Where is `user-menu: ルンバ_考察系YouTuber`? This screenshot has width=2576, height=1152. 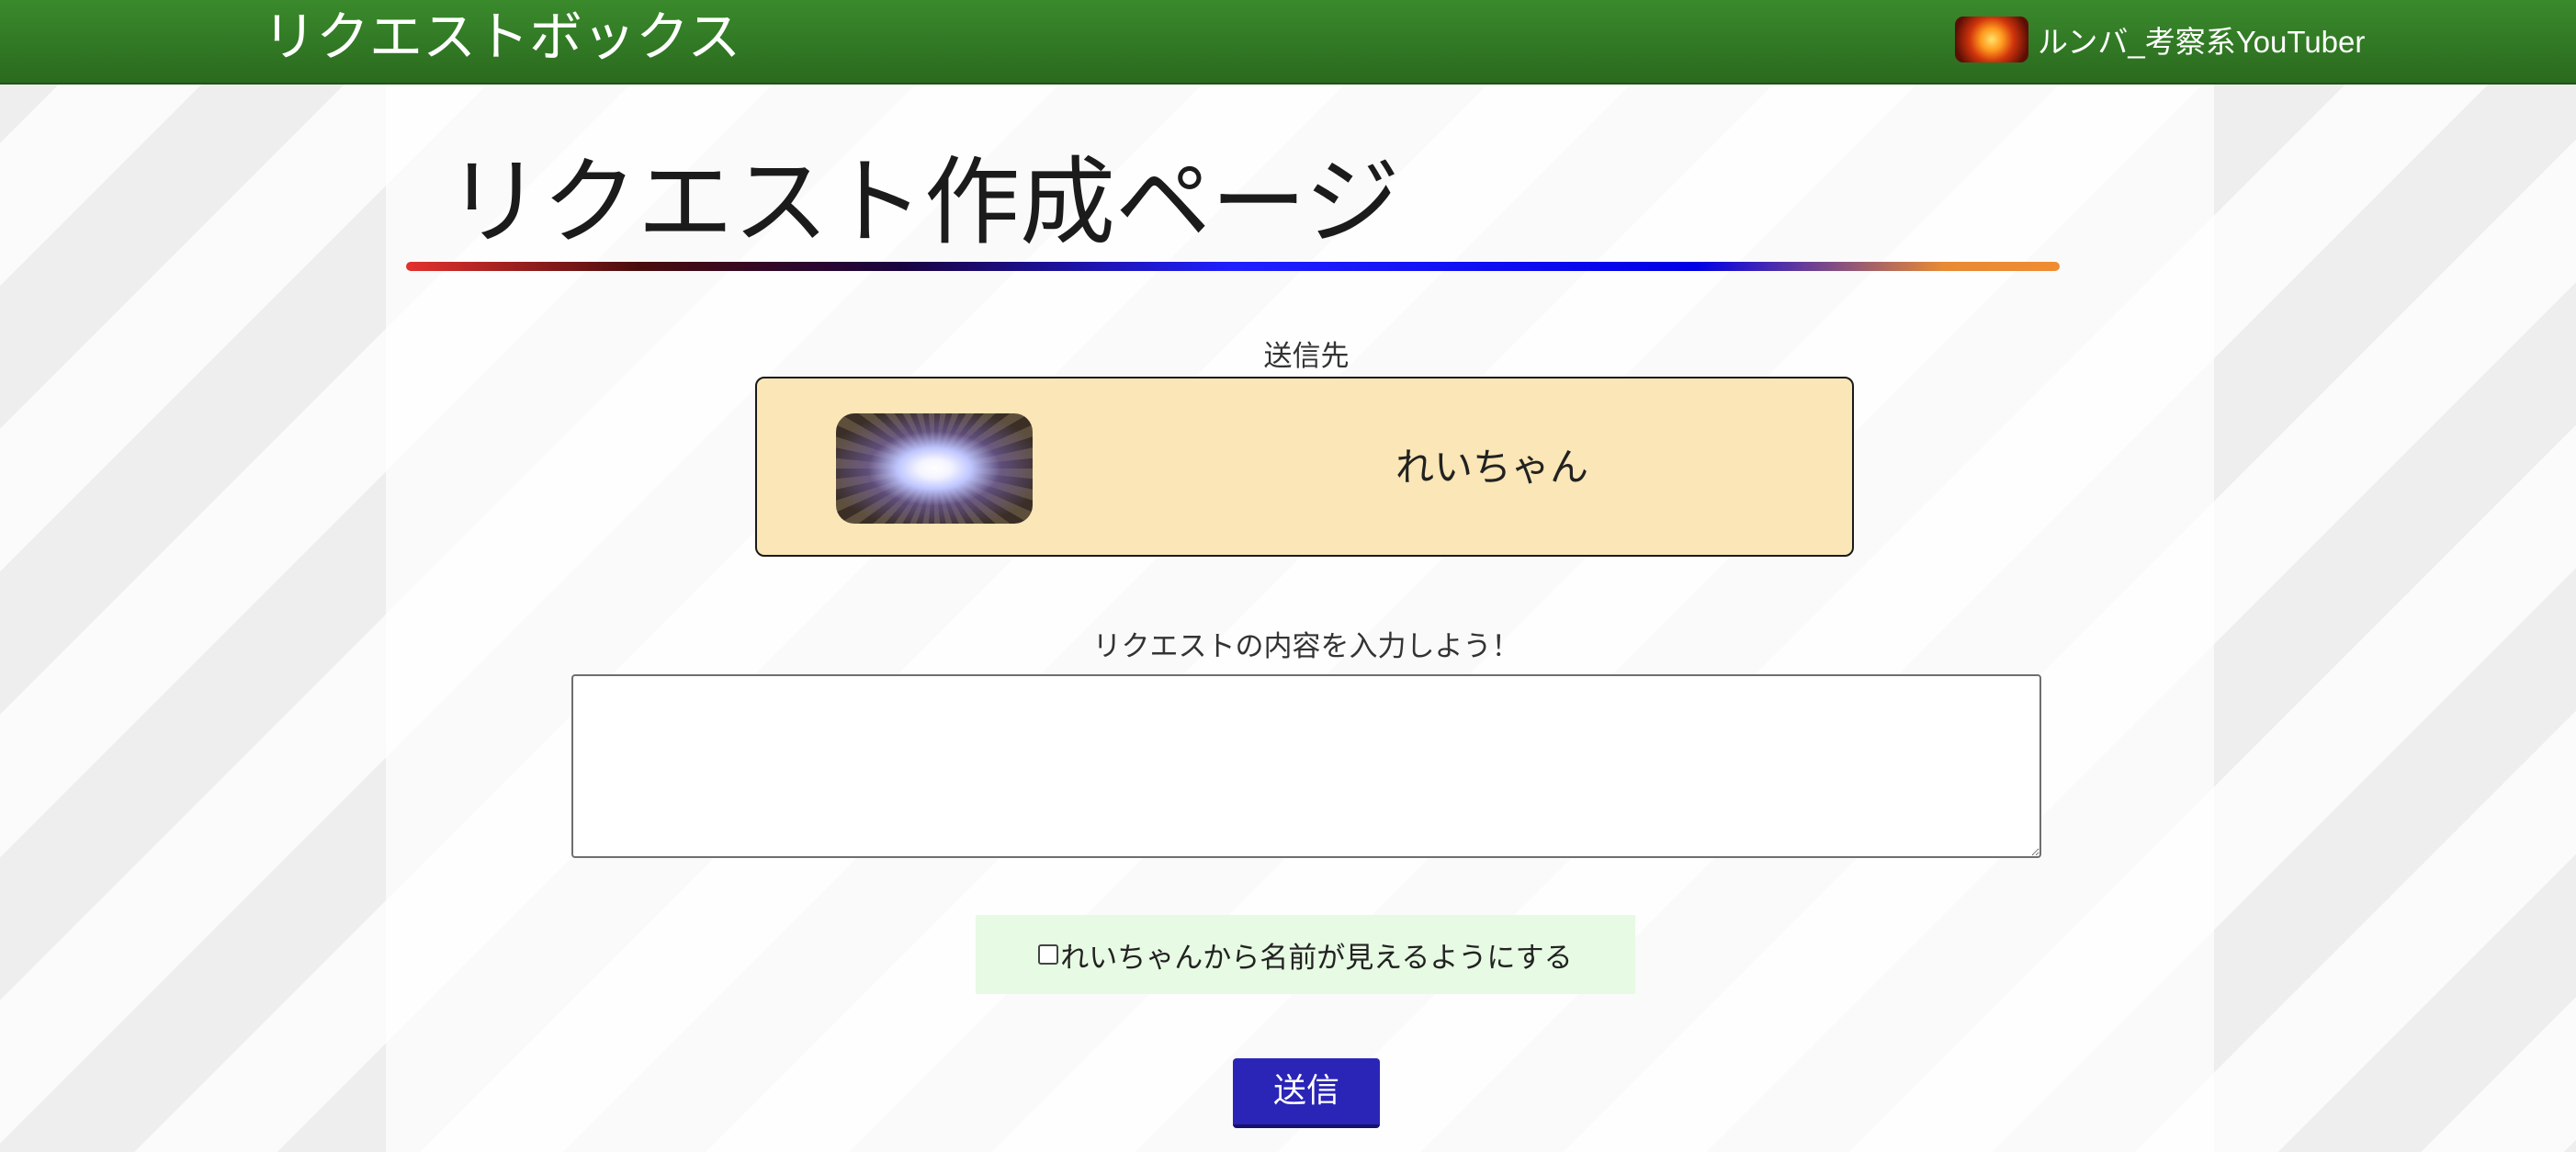 user-menu: ルンバ_考察系YouTuber is located at coordinates (2160, 39).